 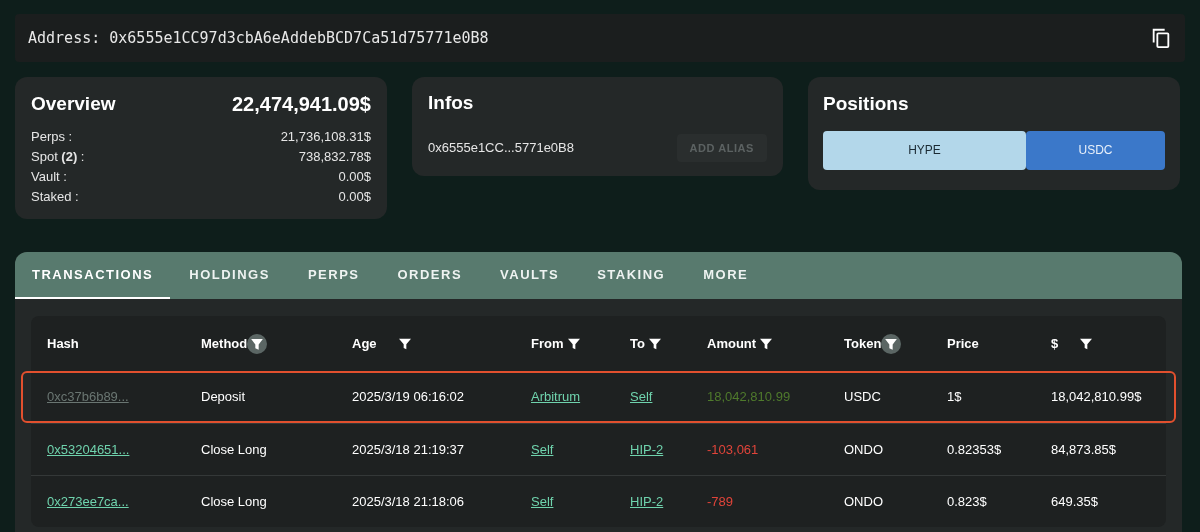 I want to click on tab: VAULTS, so click(x=530, y=275).